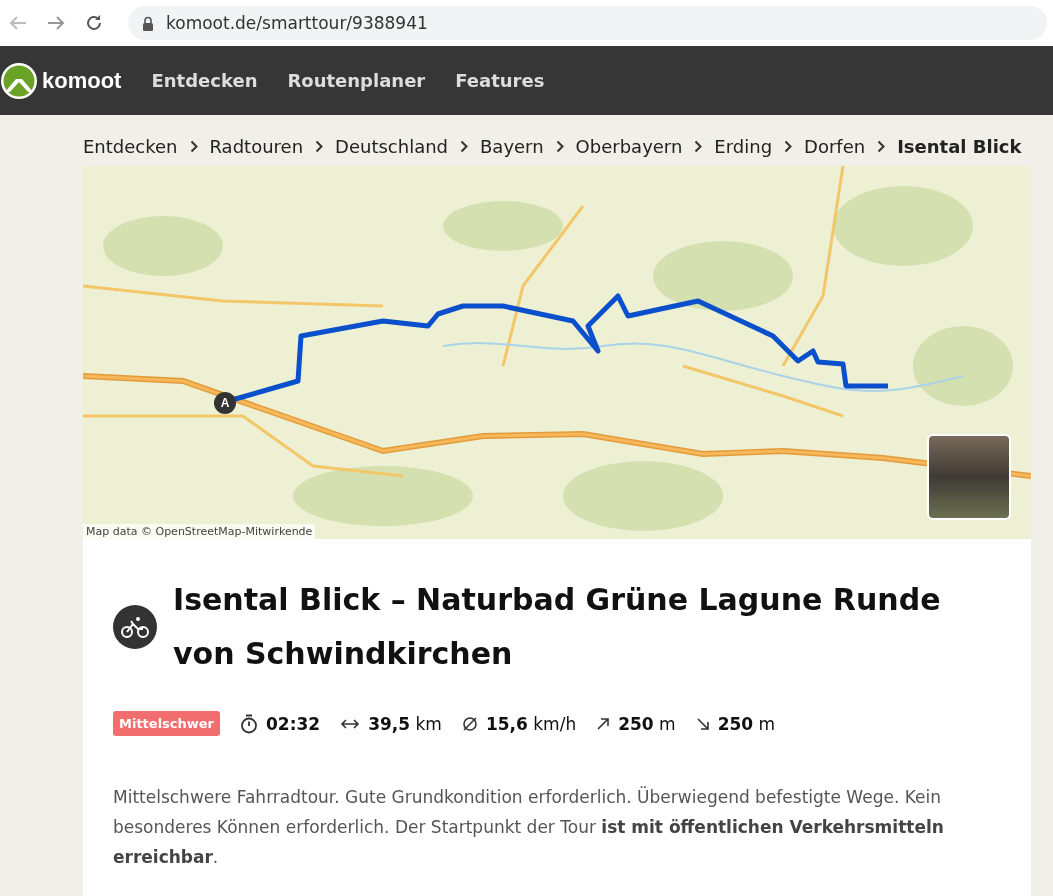 The image size is (1053, 896). What do you see at coordinates (512, 146) in the screenshot?
I see `breadcrumb-link: Bayern` at bounding box center [512, 146].